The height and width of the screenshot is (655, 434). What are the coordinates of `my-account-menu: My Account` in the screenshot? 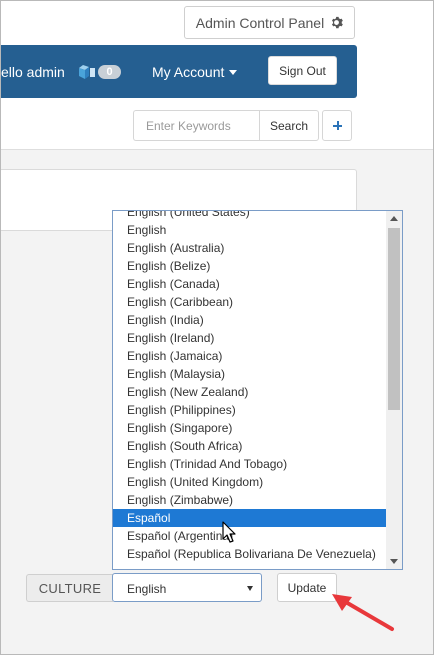 It's located at (195, 72).